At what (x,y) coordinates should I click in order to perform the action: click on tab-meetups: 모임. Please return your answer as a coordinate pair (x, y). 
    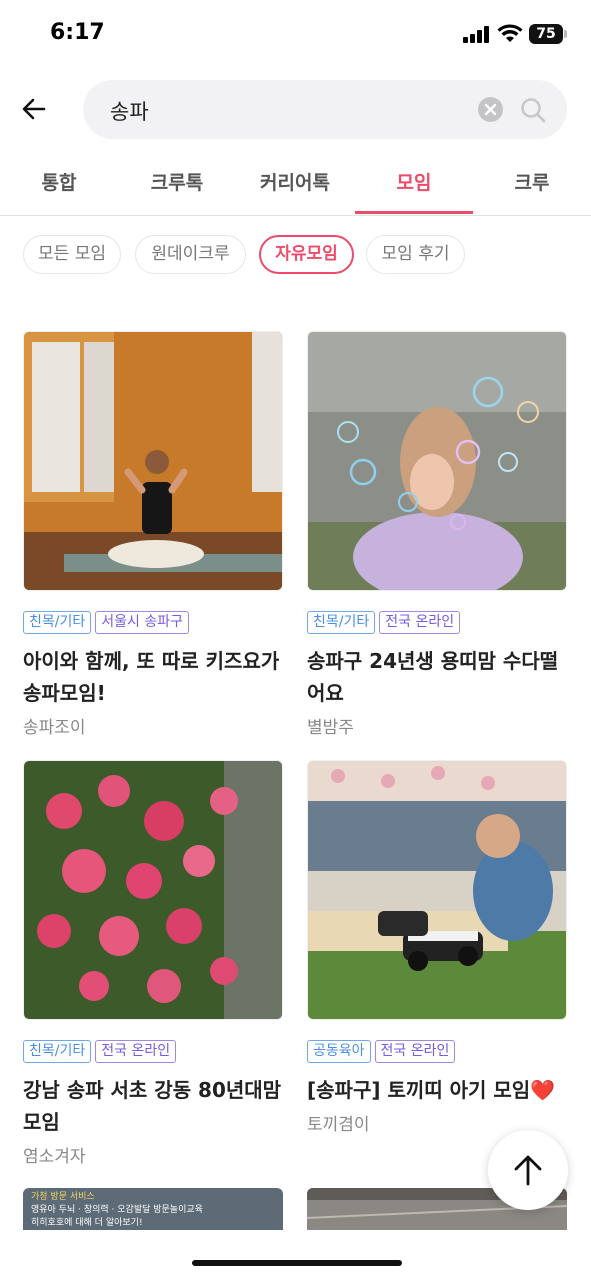
    Looking at the image, I should click on (414, 181).